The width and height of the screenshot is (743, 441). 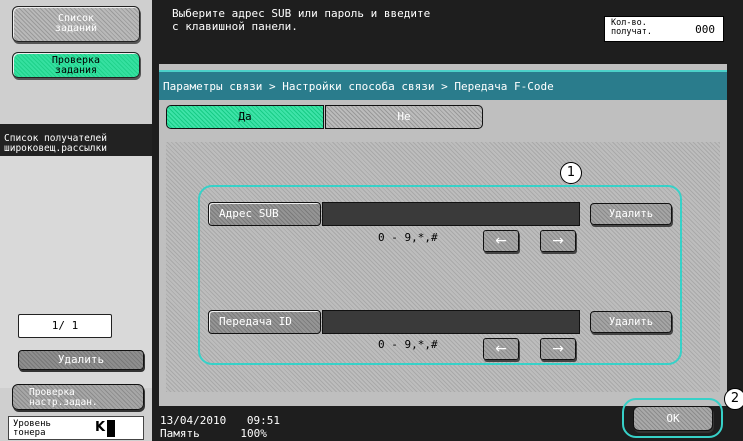 I want to click on sub-address-hint: 0 - 9,*,#, so click(x=408, y=237).